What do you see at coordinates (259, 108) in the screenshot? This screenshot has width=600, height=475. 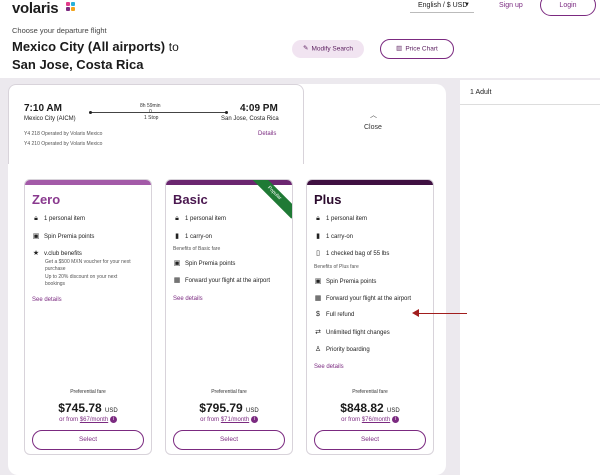 I see `arrival-time: 4:09 PM` at bounding box center [259, 108].